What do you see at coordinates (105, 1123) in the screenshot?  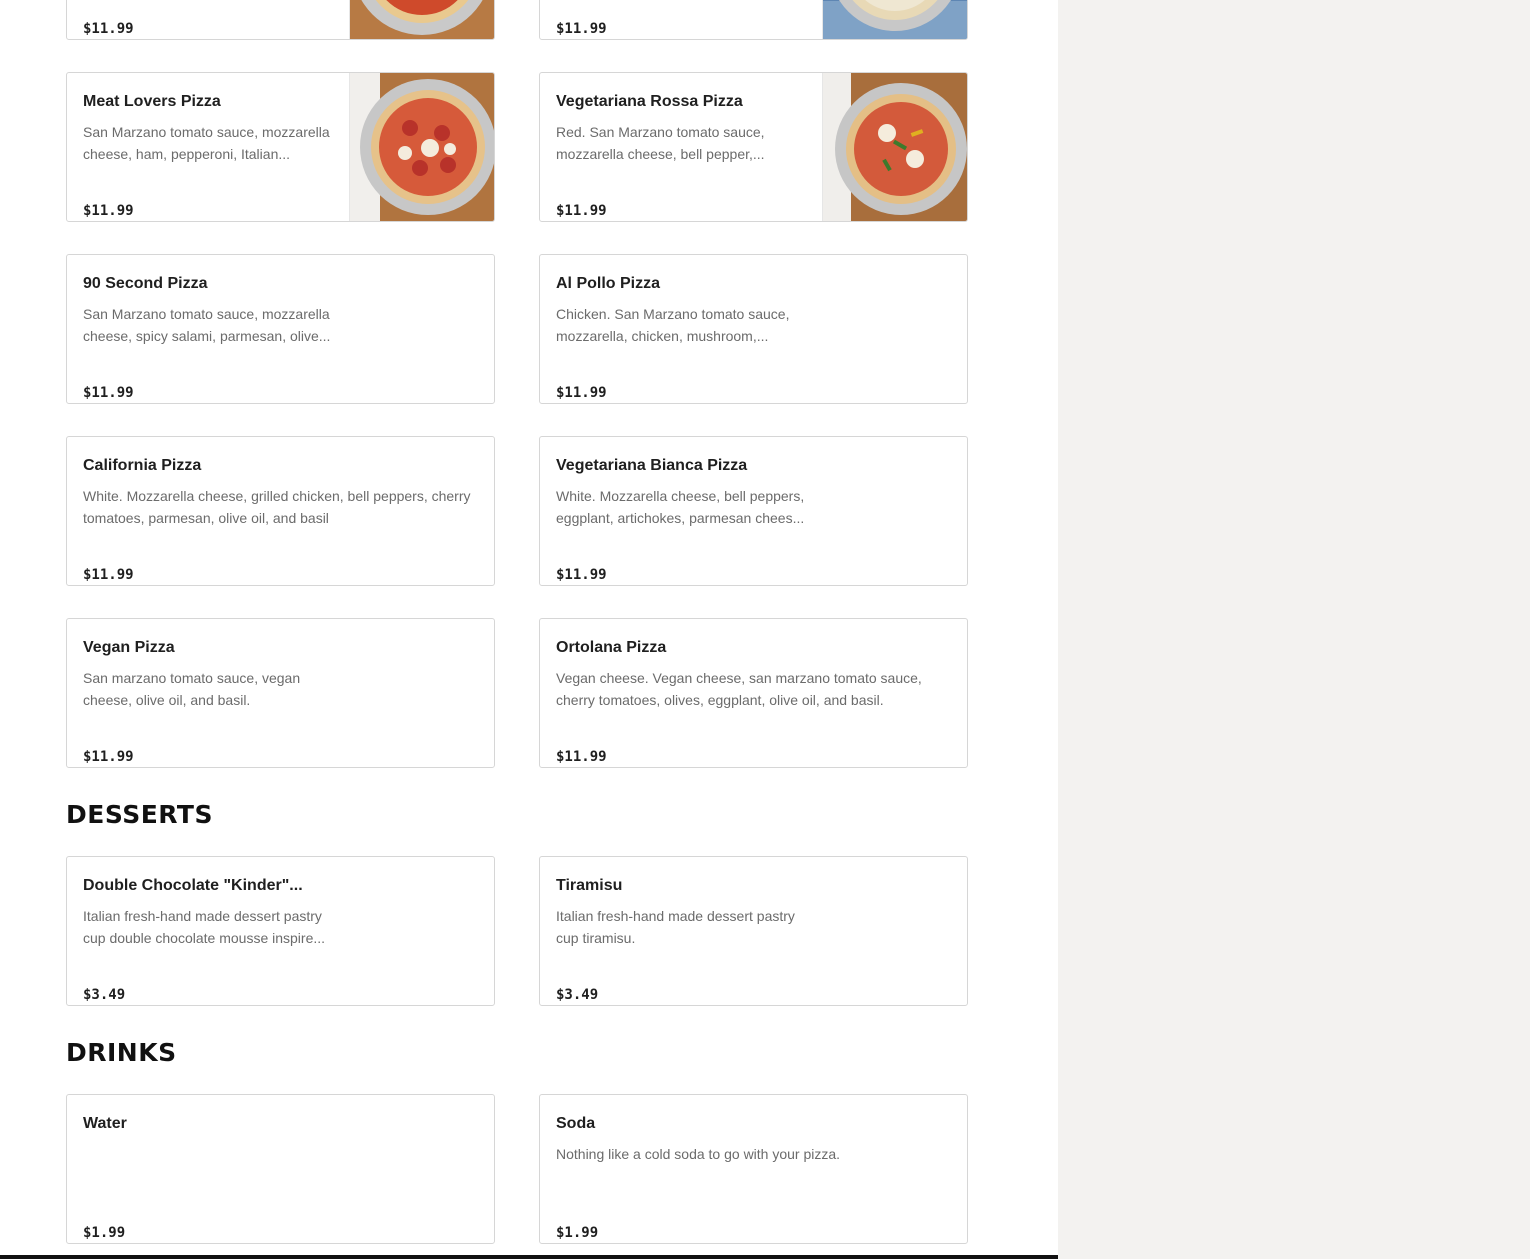 I see `item-name: Water` at bounding box center [105, 1123].